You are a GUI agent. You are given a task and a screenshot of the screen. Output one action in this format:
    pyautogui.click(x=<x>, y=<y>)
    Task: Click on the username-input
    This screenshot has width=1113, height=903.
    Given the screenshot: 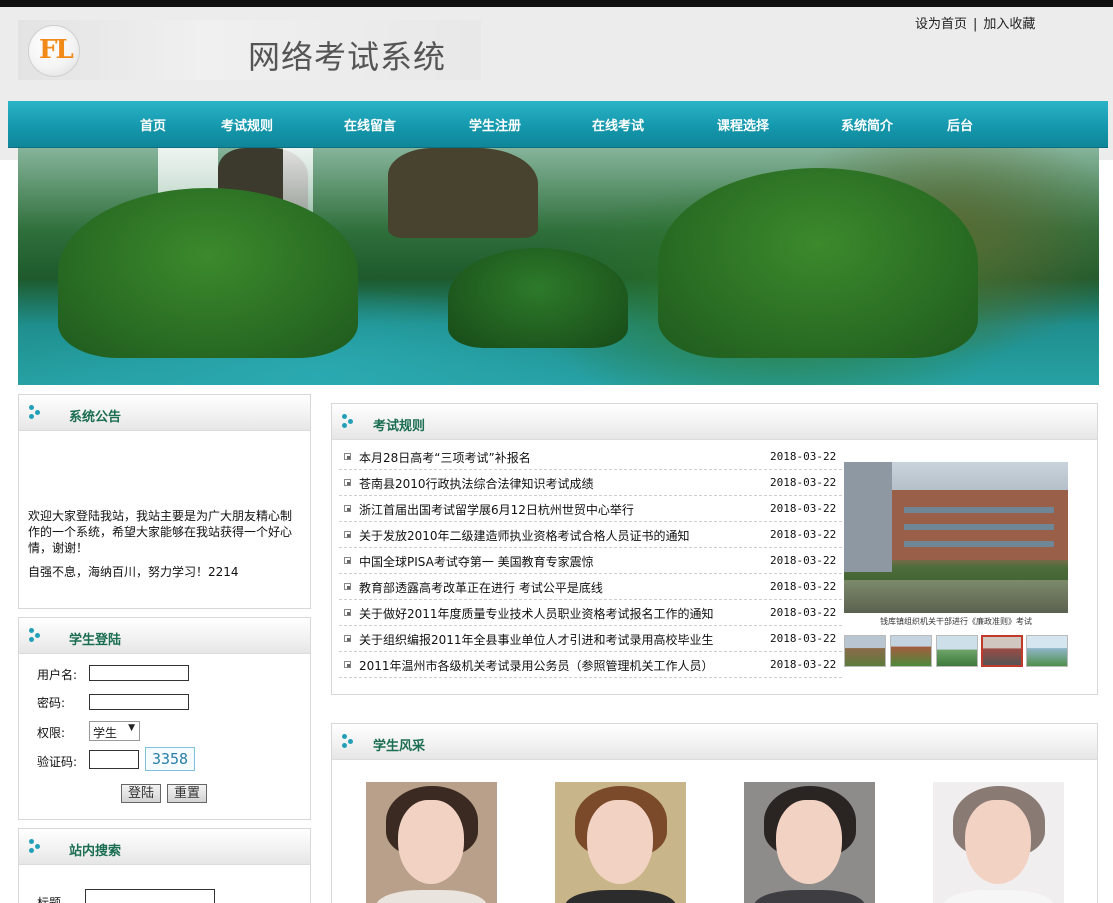 What is the action you would take?
    pyautogui.click(x=139, y=673)
    